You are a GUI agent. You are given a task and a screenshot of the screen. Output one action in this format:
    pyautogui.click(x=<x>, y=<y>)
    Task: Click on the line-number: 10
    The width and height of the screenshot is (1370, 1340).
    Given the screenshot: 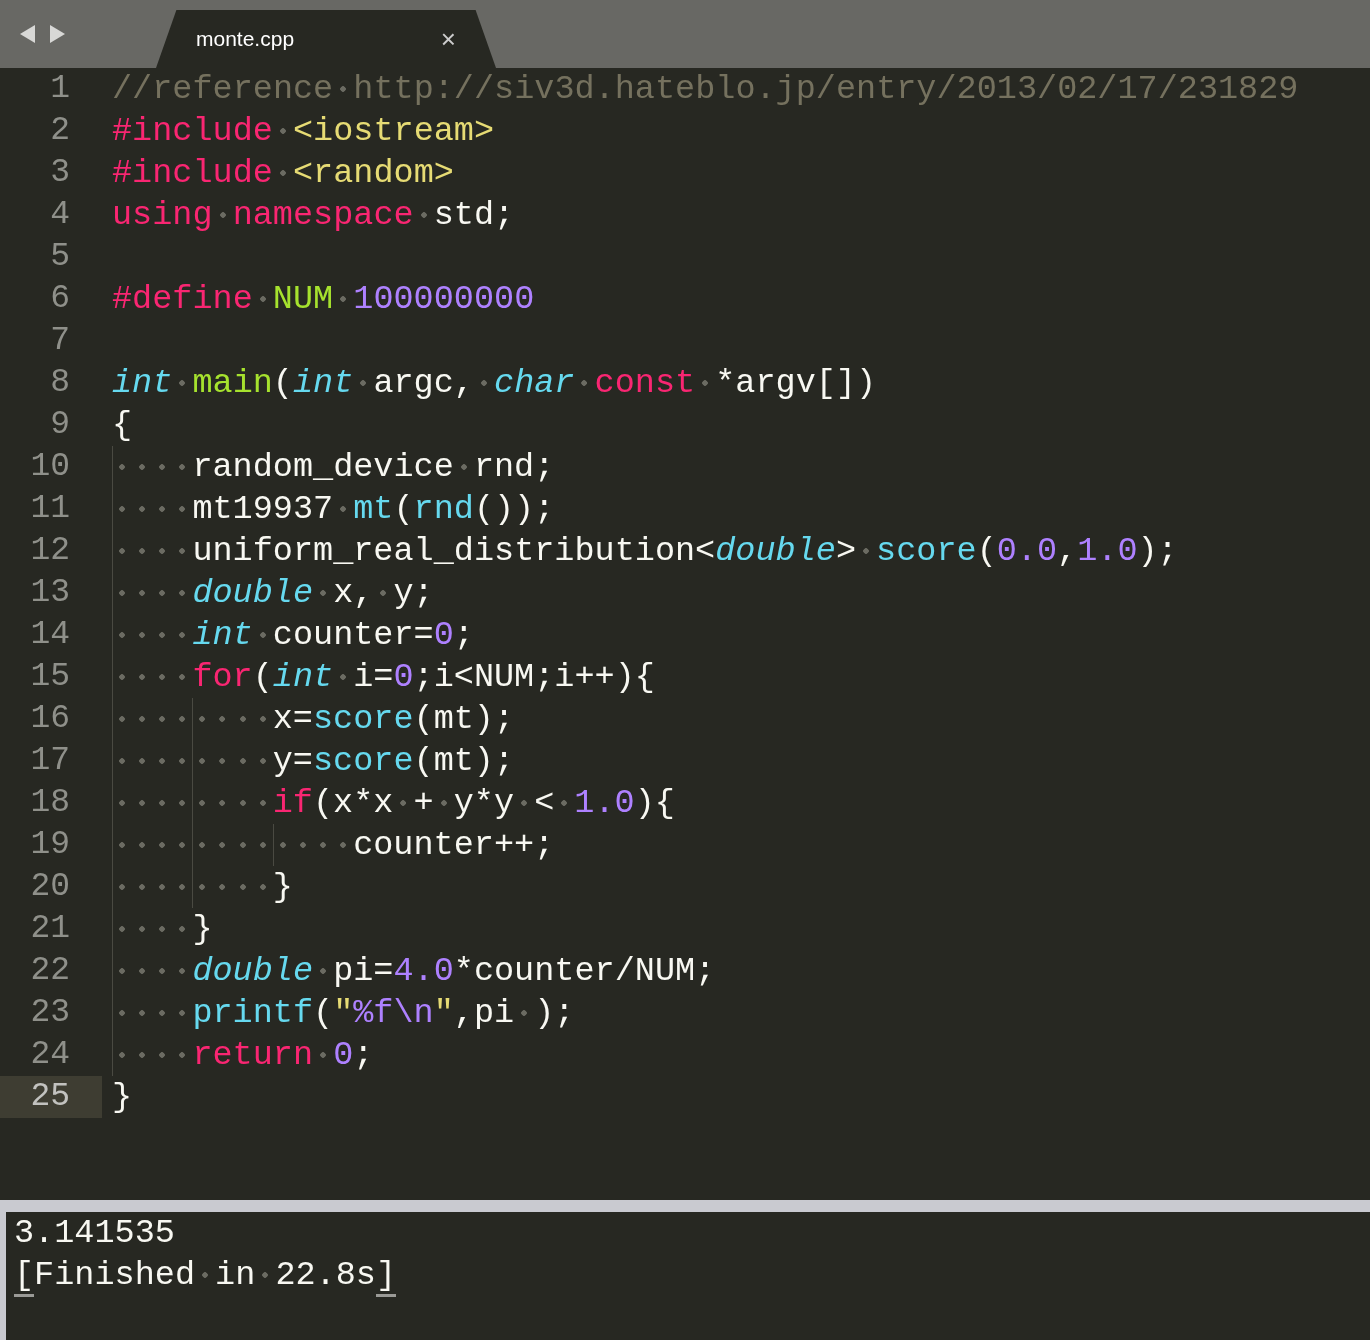 What is the action you would take?
    pyautogui.click(x=50, y=467)
    